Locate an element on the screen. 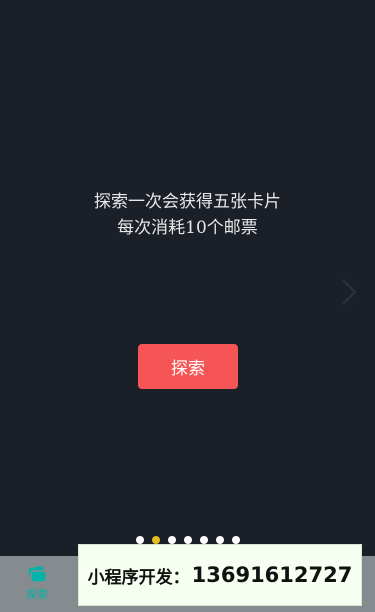 This screenshot has width=375, height=612. tab-explore-label: 探索 is located at coordinates (37, 594).